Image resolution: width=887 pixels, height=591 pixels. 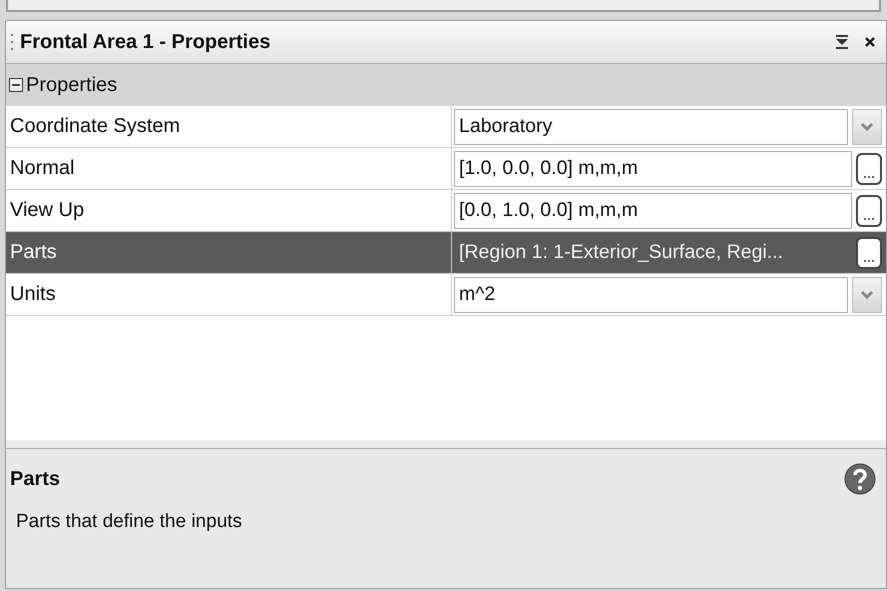 I want to click on property-row: Normal [1.0, 0.0, 0.0] m,m,m, so click(x=446, y=169).